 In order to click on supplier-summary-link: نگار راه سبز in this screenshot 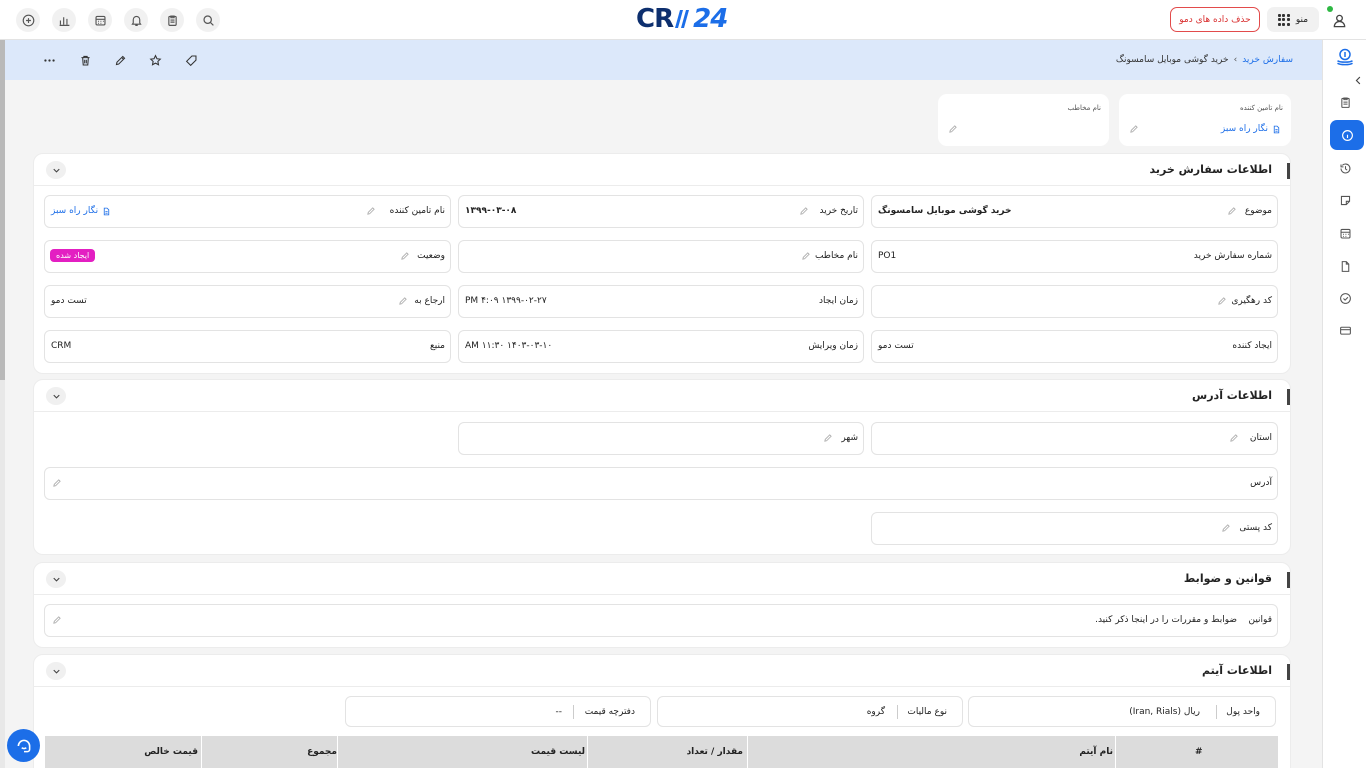, I will do `click(1251, 129)`.